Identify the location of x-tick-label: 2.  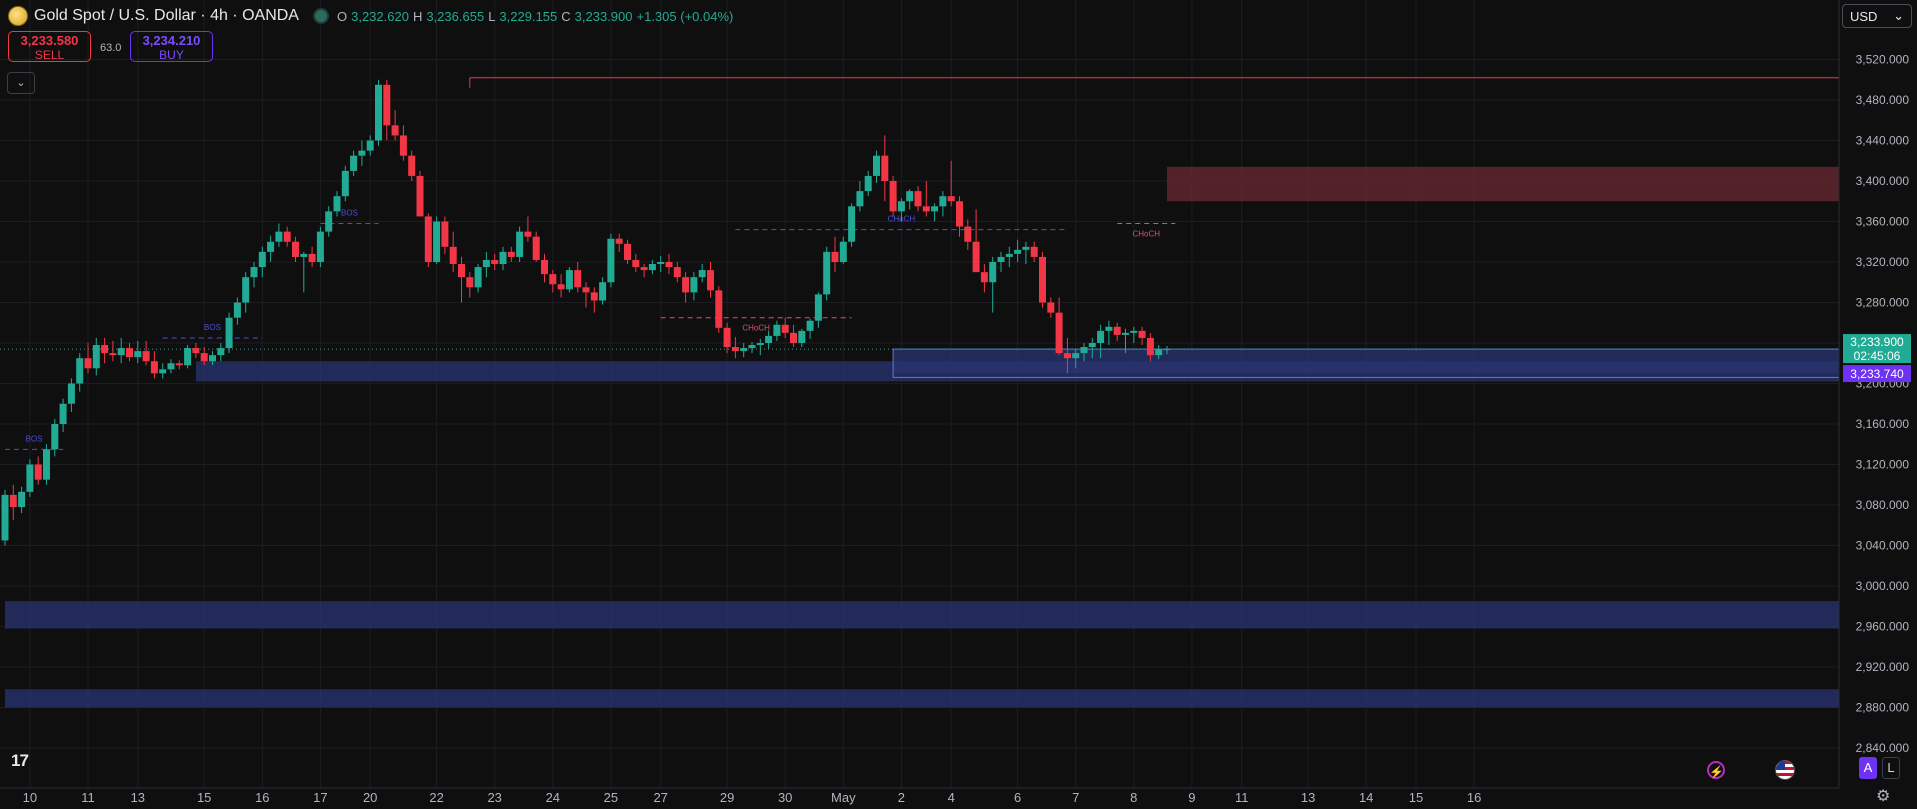
(901, 797).